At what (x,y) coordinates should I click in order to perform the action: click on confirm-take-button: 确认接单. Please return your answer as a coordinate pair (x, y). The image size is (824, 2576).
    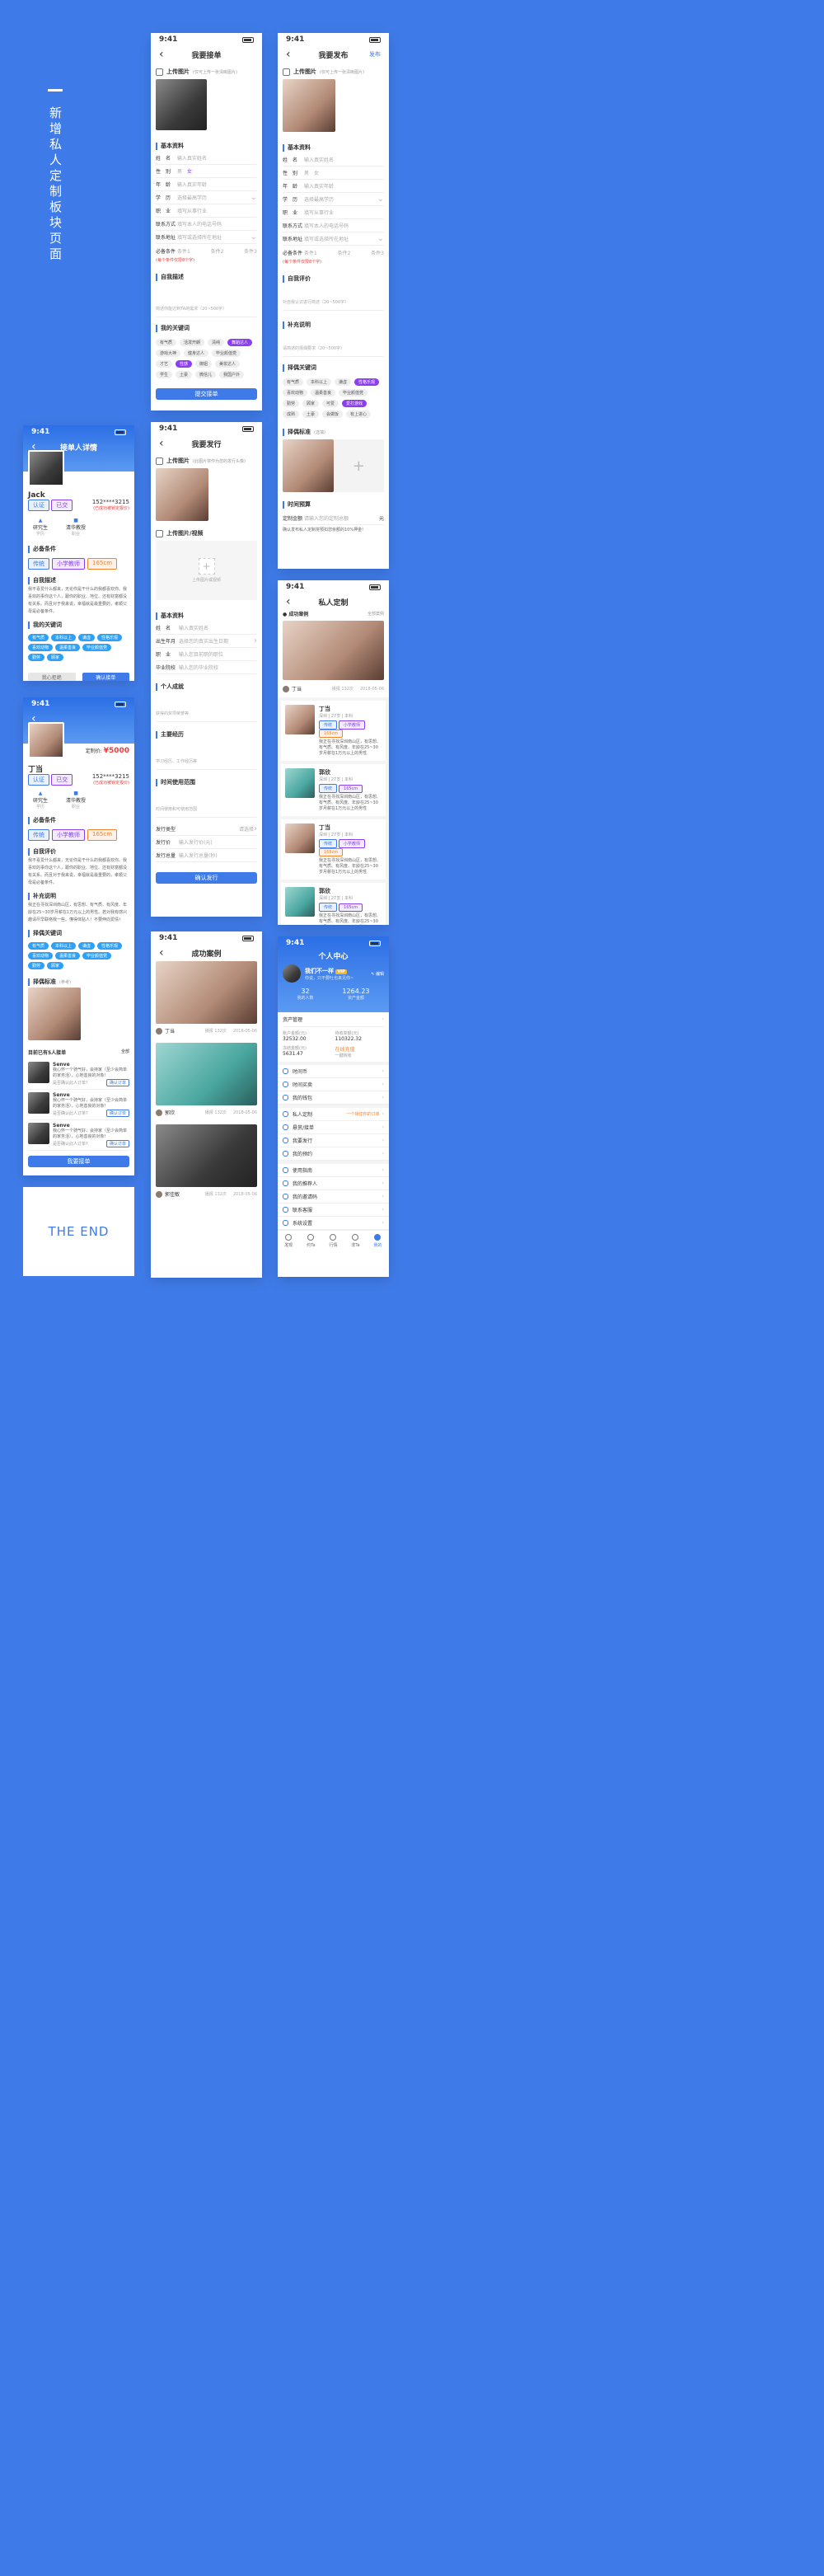
    Looking at the image, I should click on (105, 677).